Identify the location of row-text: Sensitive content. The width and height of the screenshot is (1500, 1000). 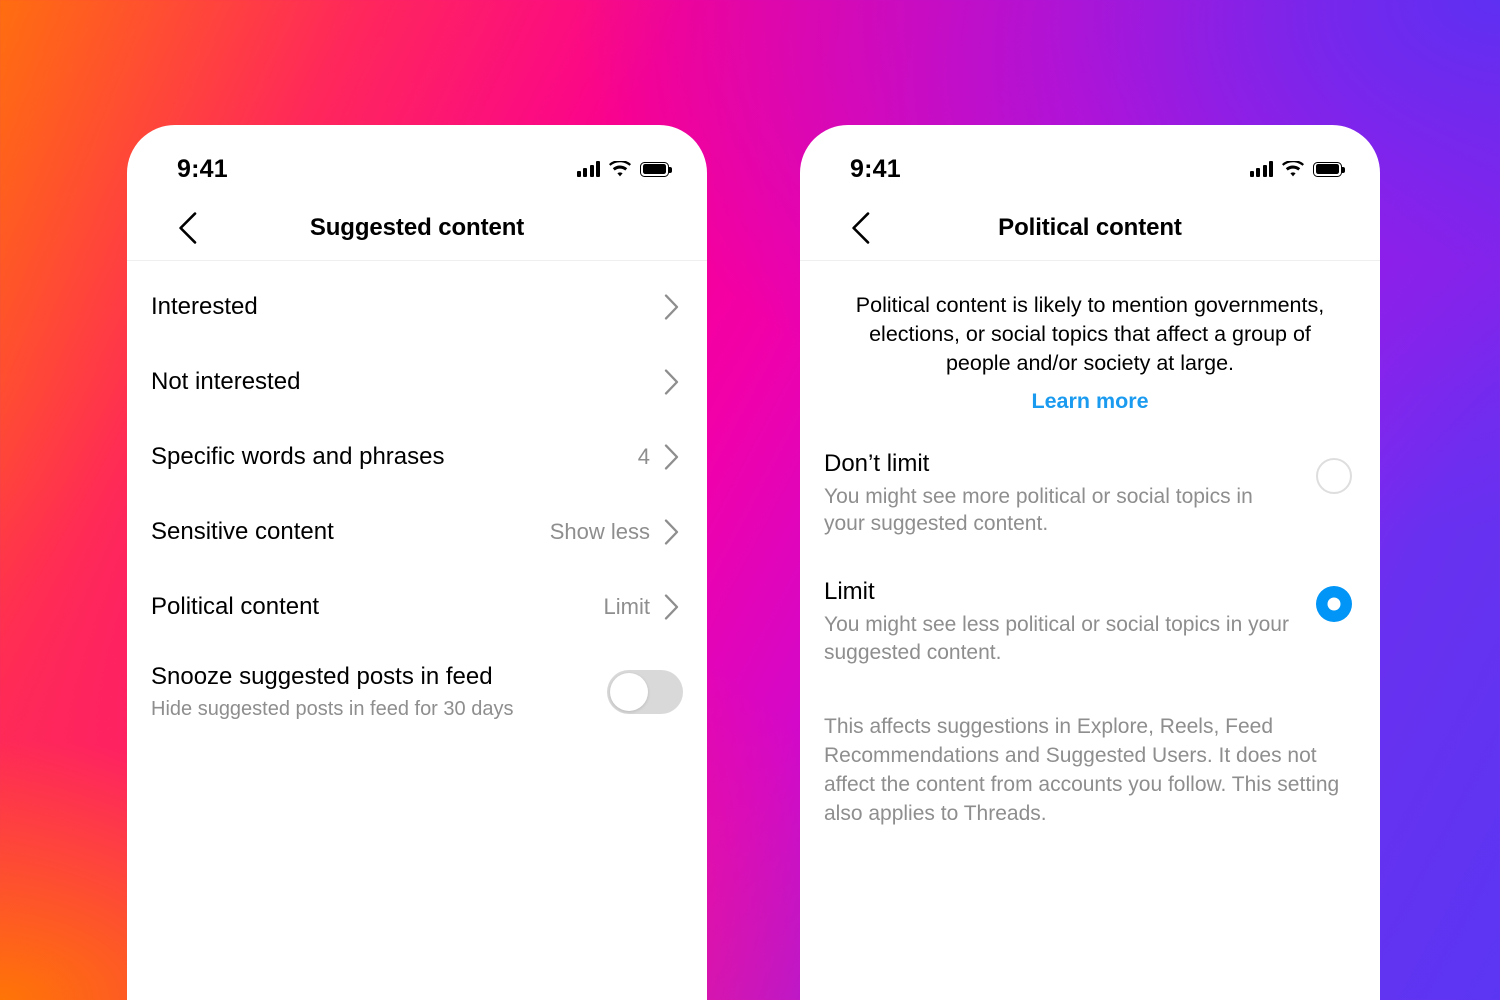
(242, 532).